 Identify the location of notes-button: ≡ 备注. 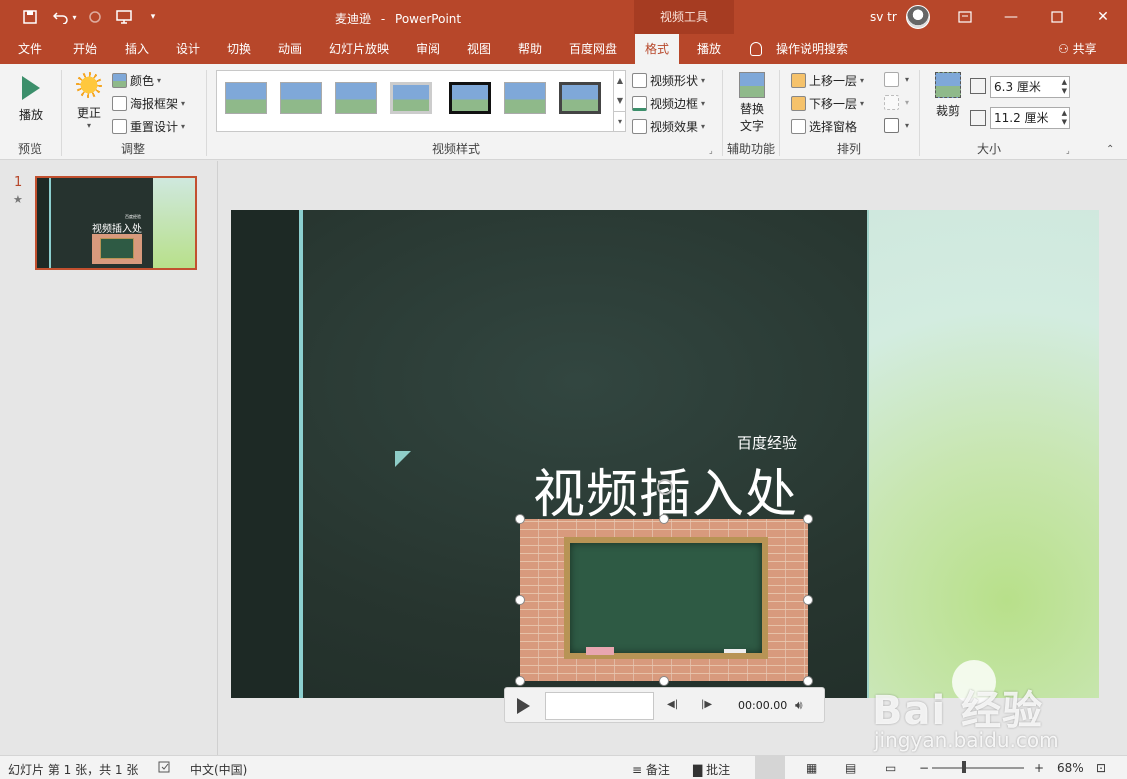
(651, 769).